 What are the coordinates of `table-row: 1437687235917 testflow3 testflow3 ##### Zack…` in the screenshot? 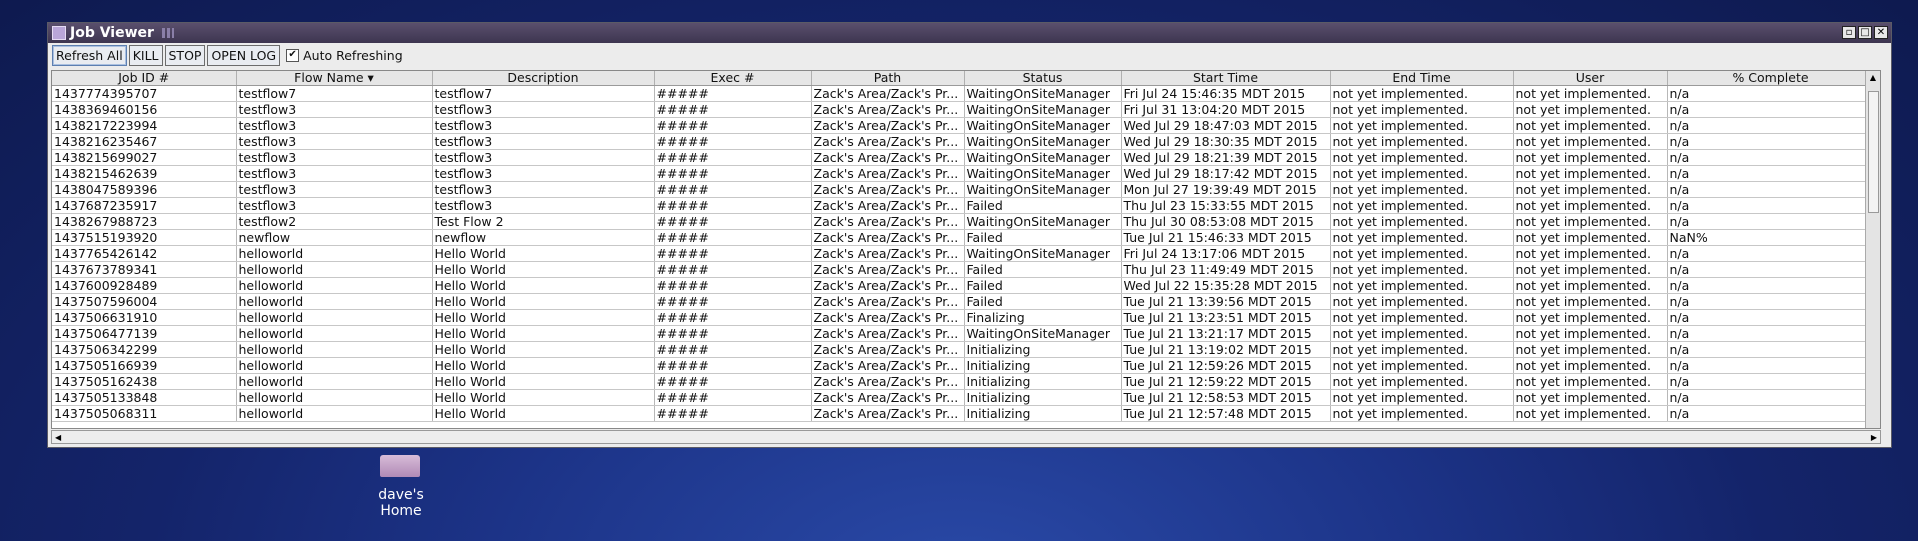 It's located at (963, 205).